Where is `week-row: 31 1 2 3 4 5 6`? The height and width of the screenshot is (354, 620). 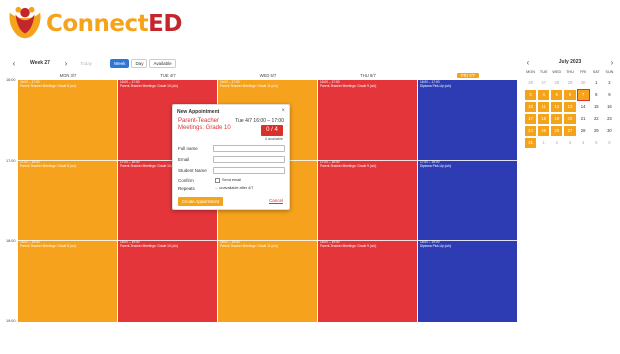
week-row: 31 1 2 3 4 5 6 is located at coordinates (570, 143).